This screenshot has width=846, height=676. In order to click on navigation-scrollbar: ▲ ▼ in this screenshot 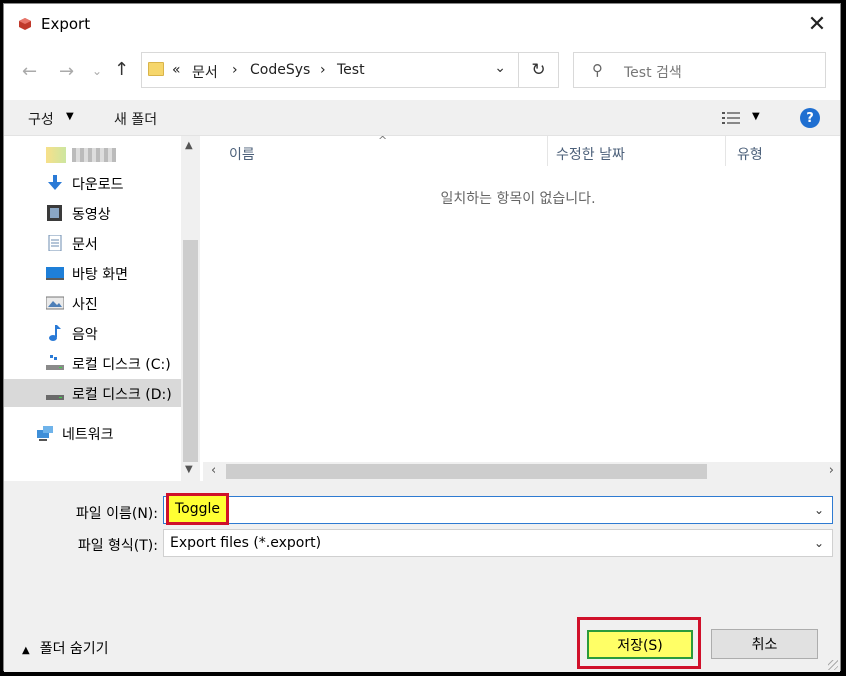, I will do `click(190, 308)`.